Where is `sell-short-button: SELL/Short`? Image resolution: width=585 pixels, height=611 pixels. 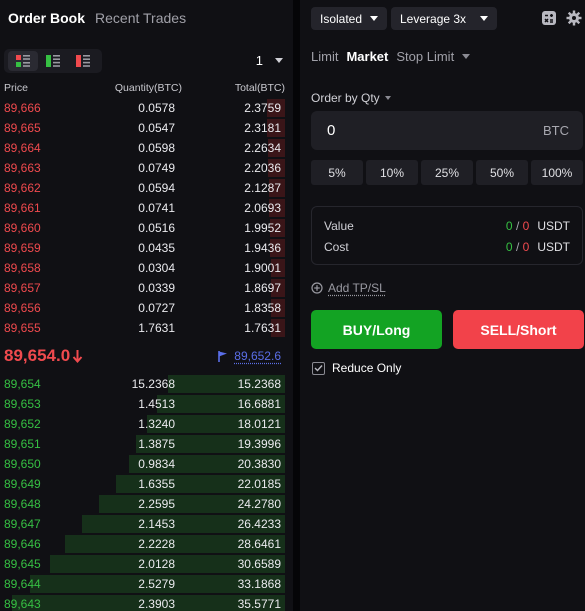
sell-short-button: SELL/Short is located at coordinates (518, 329).